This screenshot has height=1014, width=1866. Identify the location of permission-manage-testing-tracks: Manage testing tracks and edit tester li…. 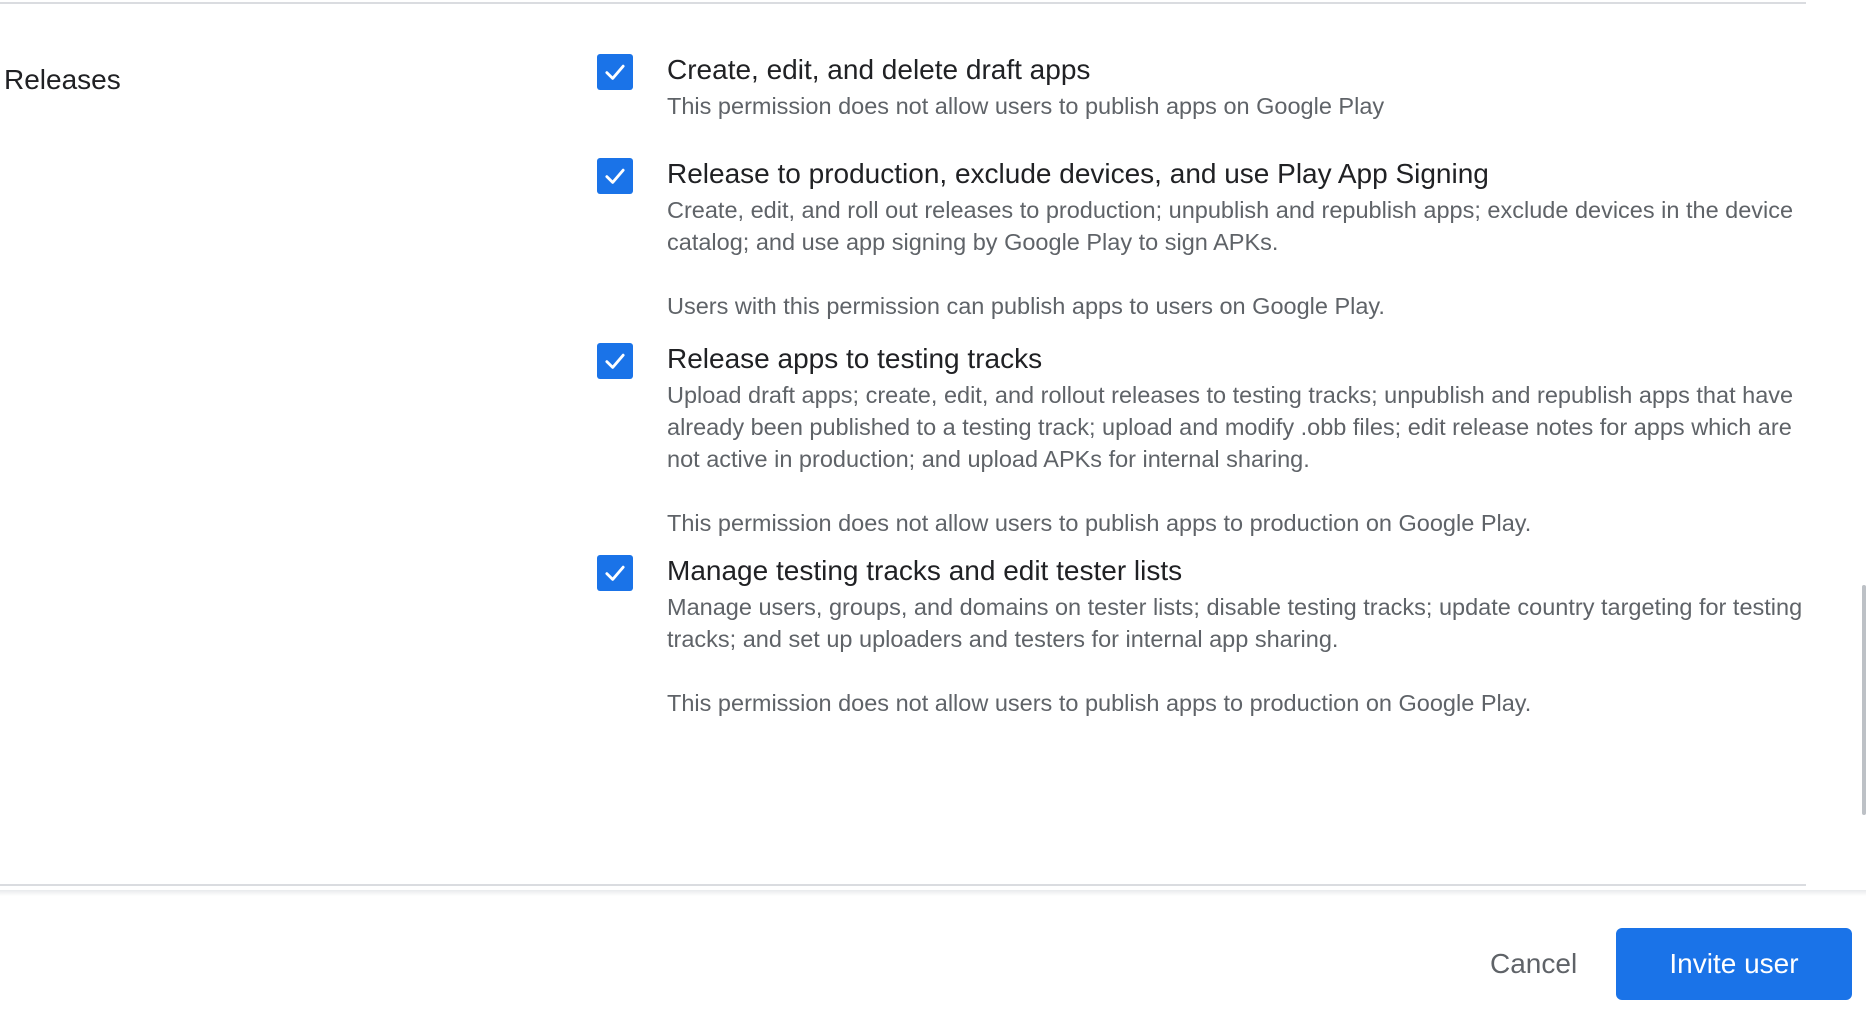
(1202, 636).